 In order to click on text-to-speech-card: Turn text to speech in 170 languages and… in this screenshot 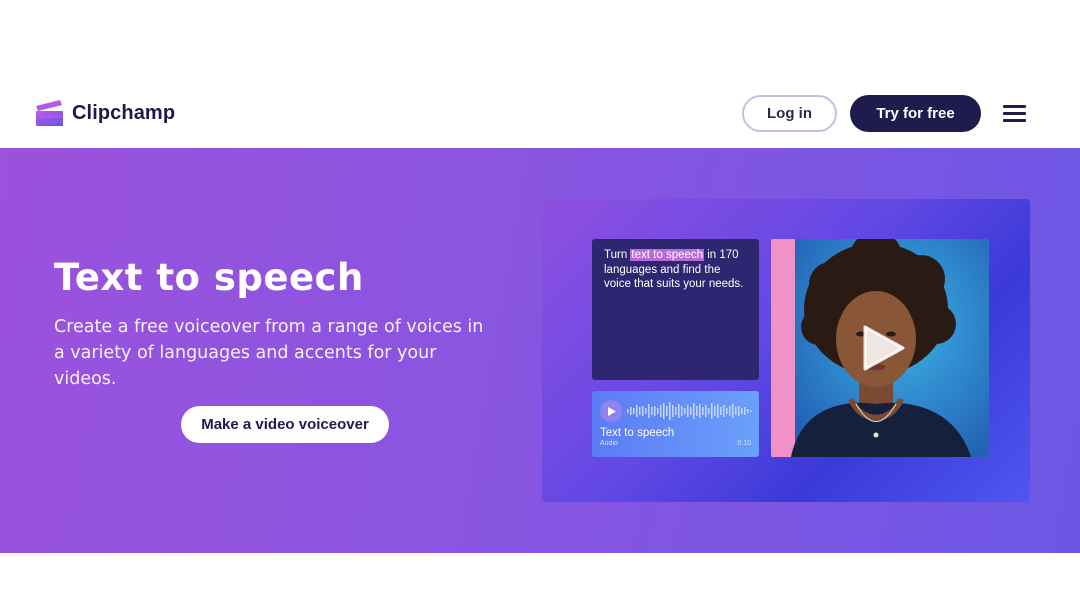, I will do `click(675, 309)`.